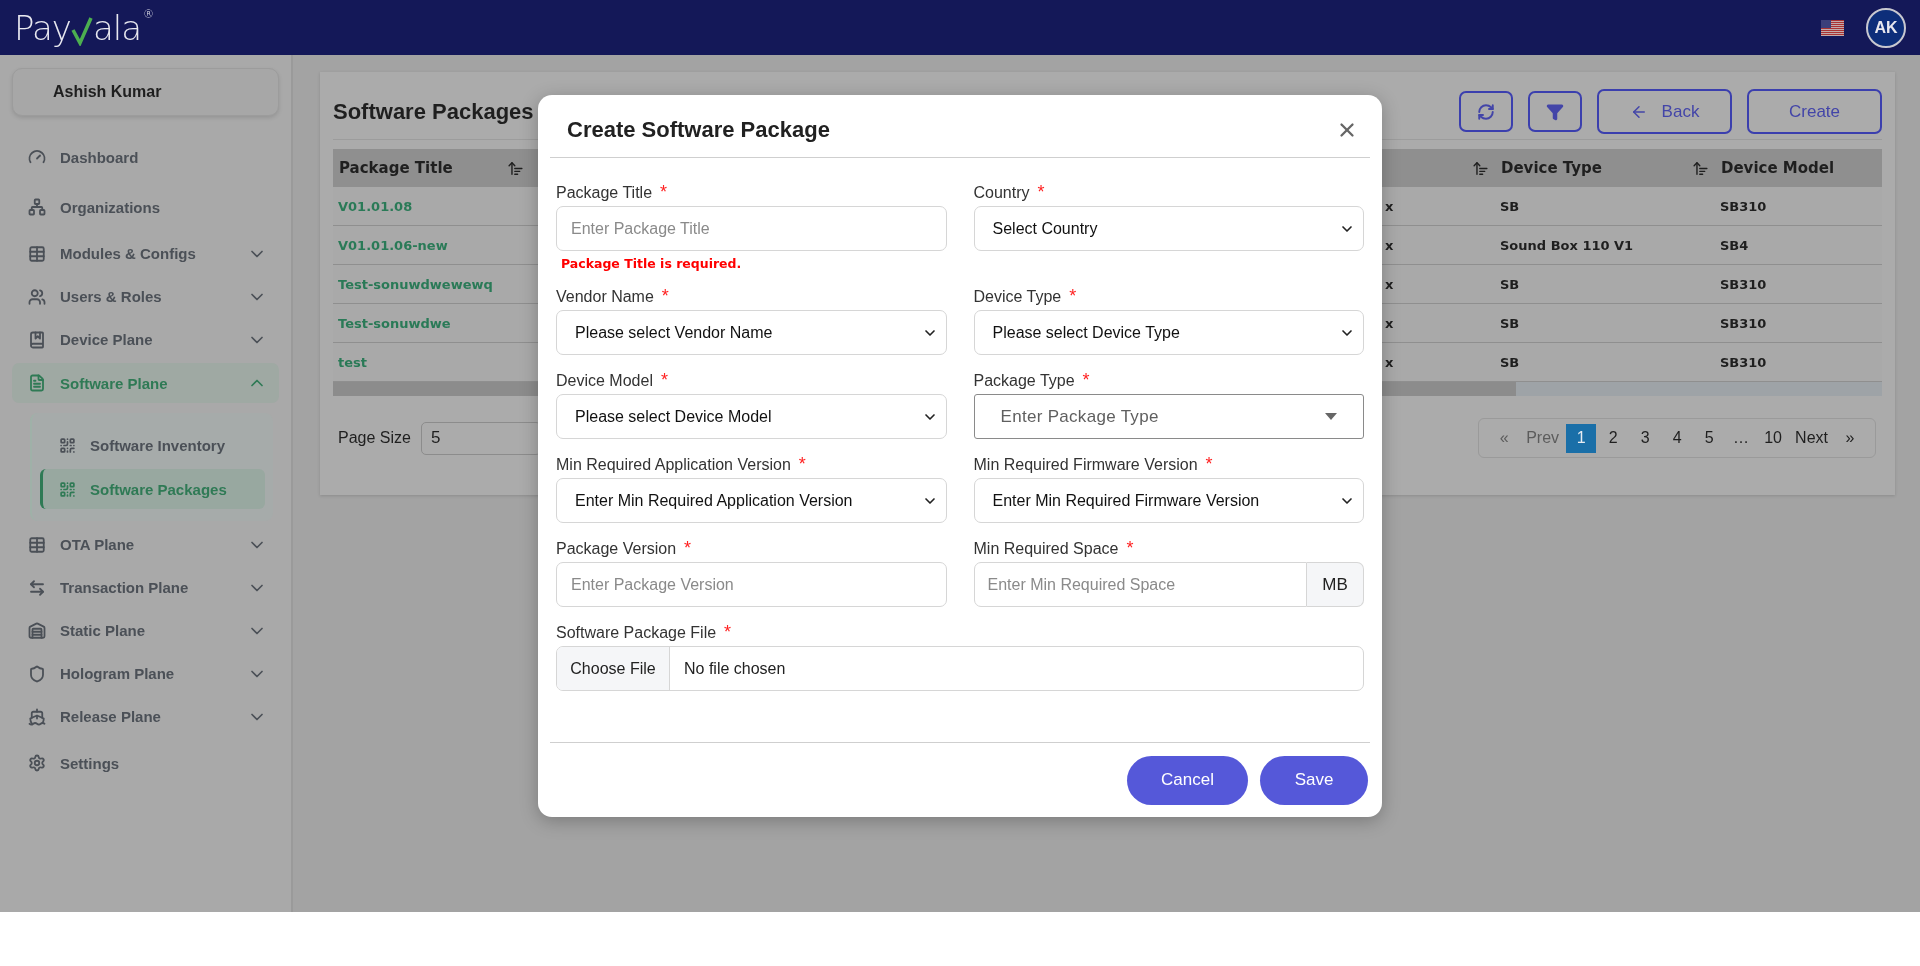 Image resolution: width=1920 pixels, height=966 pixels. Describe the element at coordinates (612, 192) in the screenshot. I see `field-label: Package Title *` at that location.